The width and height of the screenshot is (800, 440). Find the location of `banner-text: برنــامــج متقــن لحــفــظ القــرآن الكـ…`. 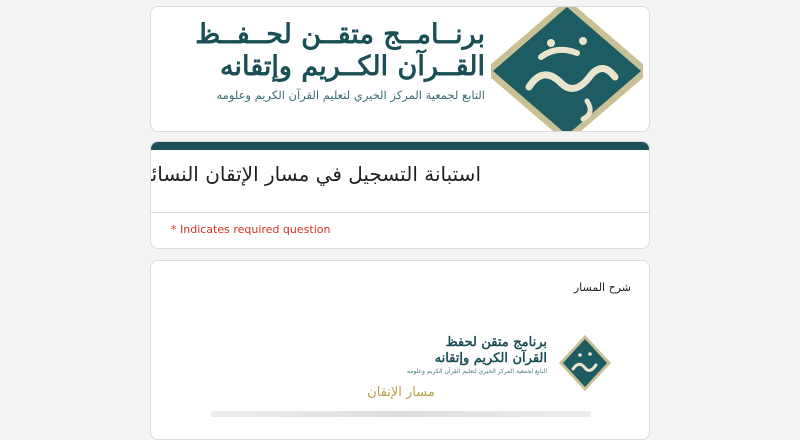

banner-text: برنــامــج متقــن لحــفــظ القــرآن الكـ… is located at coordinates (320, 61).